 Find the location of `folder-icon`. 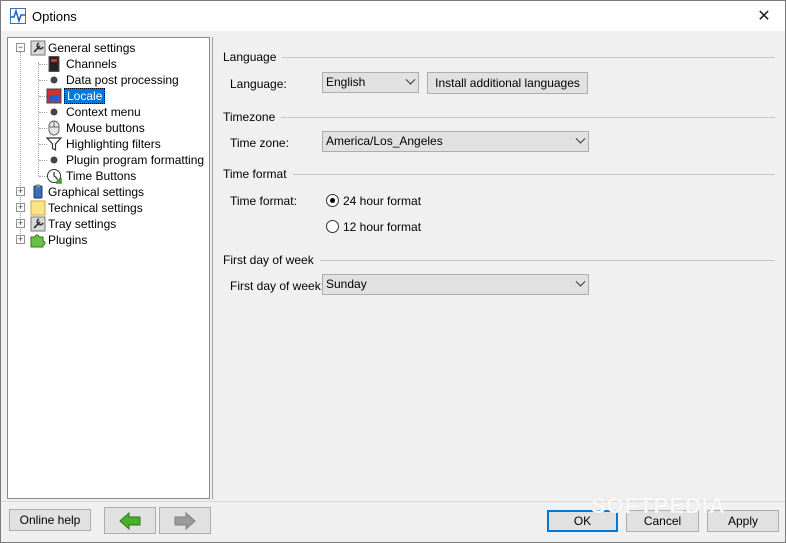

folder-icon is located at coordinates (38, 208).